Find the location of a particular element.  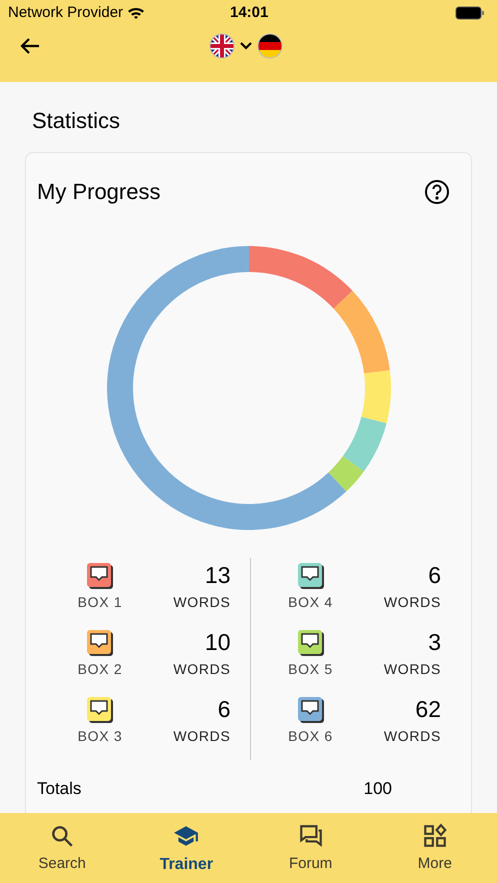

grid-icon is located at coordinates (435, 836).